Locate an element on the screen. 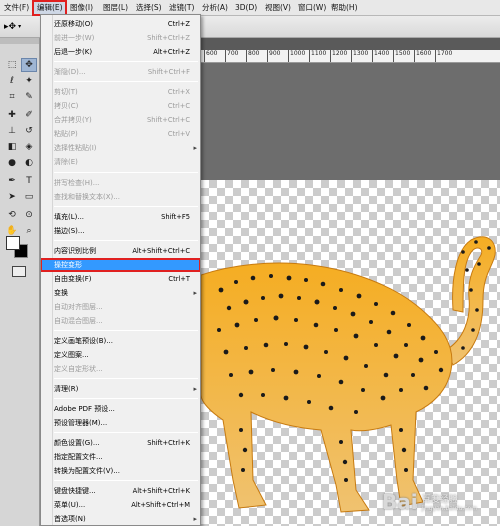  menu-item-label: 剪切(T) is located at coordinates (66, 92).